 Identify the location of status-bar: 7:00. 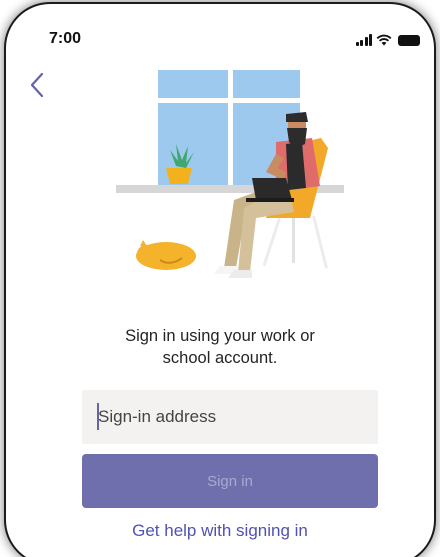
(220, 34).